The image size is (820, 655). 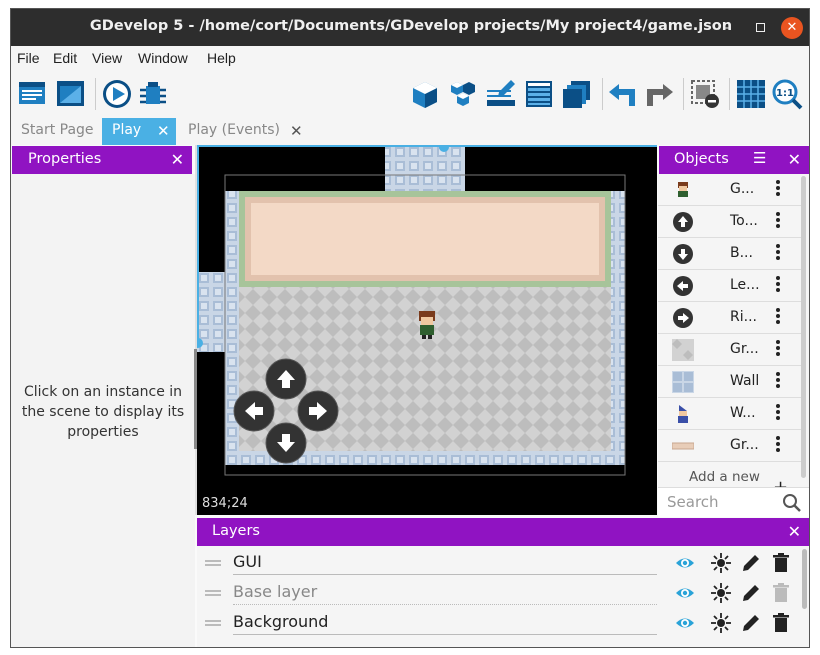 I want to click on tab-play-events: Play (Events) ✕, so click(x=243, y=131).